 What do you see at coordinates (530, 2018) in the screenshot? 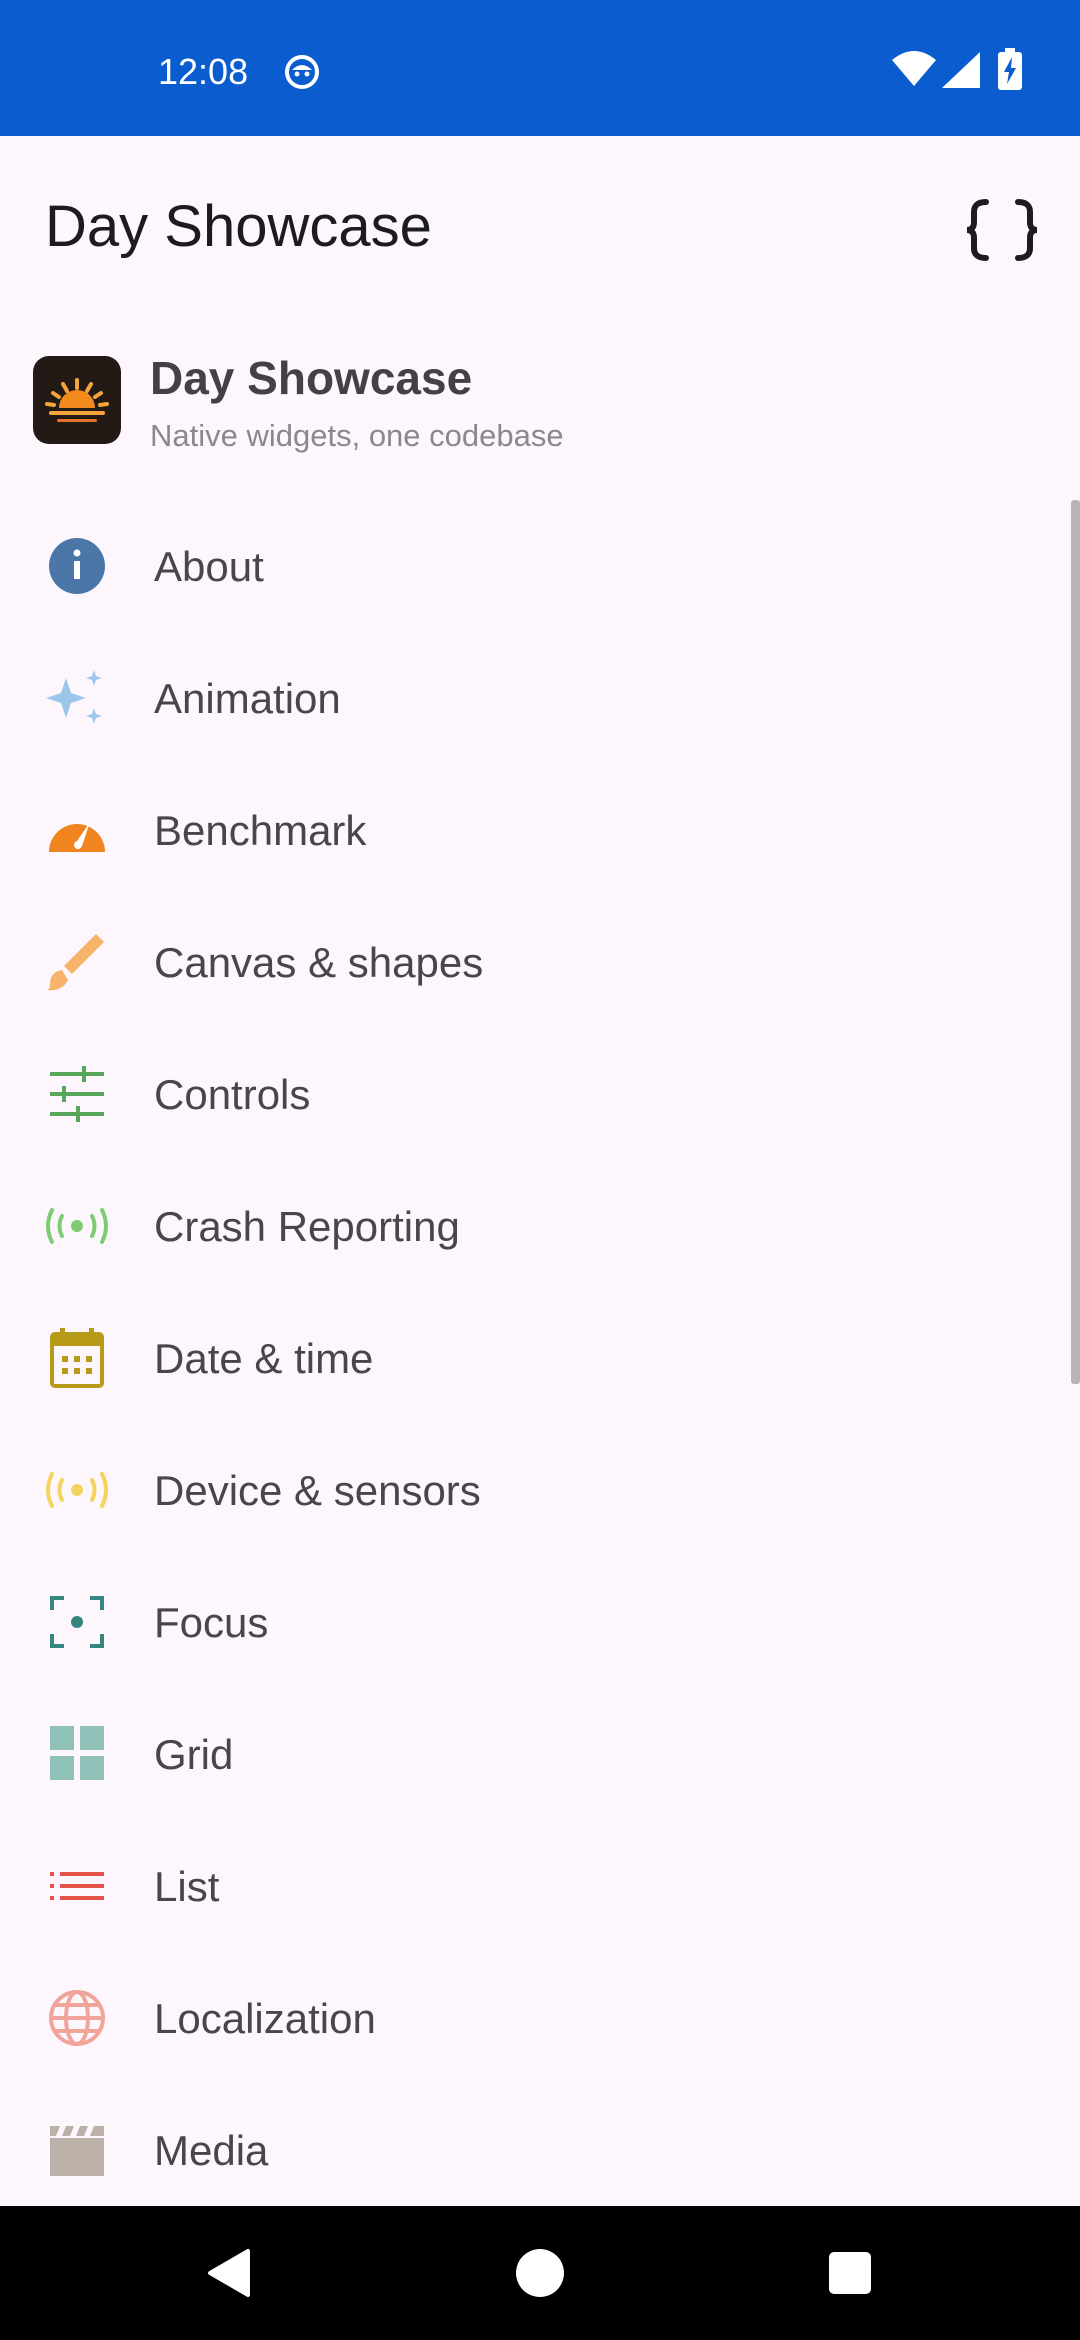
I see `menu-item-localization: Localization` at bounding box center [530, 2018].